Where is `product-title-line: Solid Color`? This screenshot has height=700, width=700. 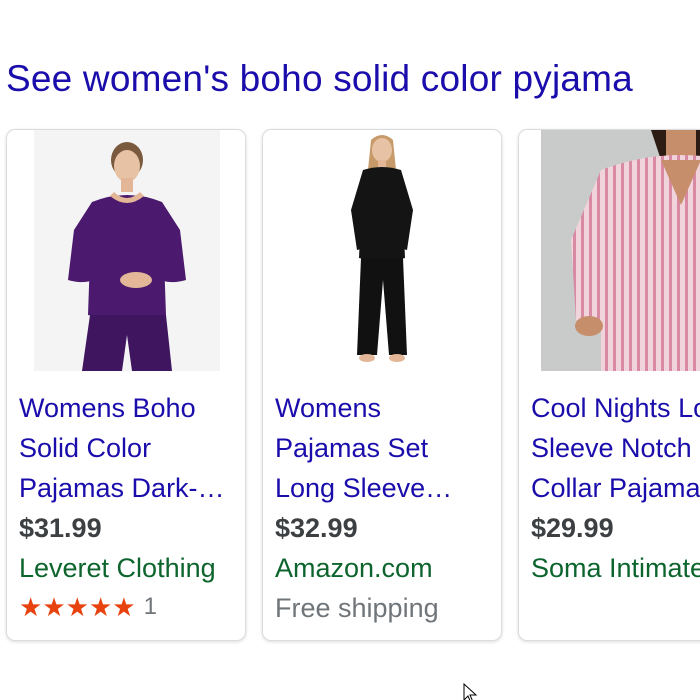
product-title-line: Solid Color is located at coordinates (85, 448).